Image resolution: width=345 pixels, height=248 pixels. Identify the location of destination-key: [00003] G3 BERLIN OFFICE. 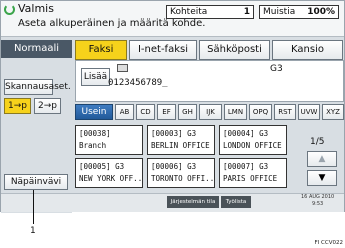
(181, 140).